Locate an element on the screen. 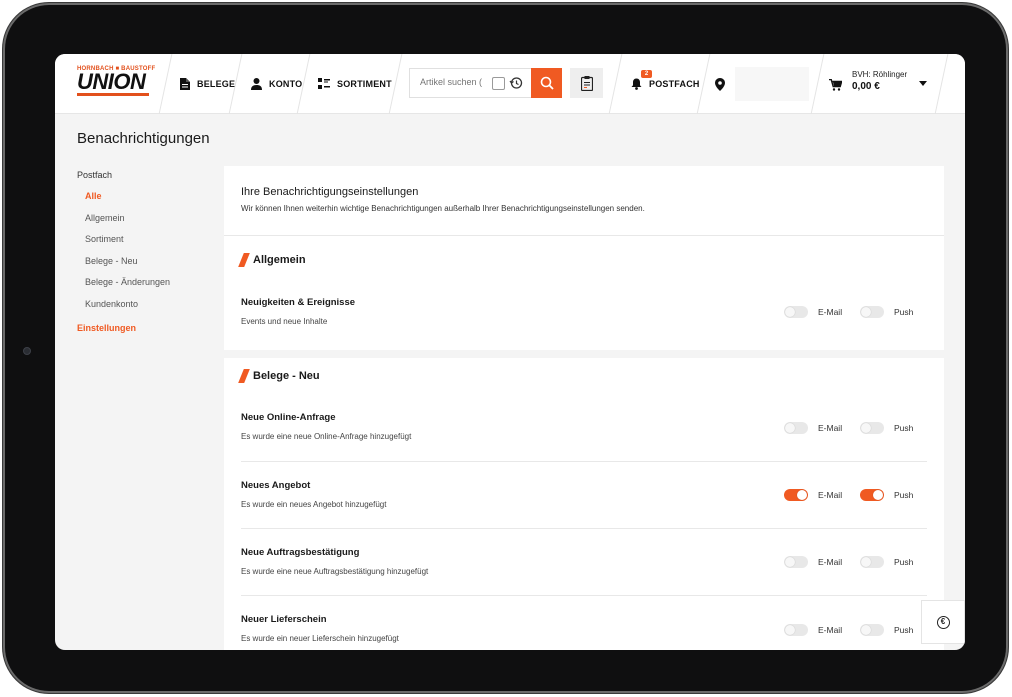 This screenshot has height=697, width=1012. push-toggle-auftragsbestaetigung is located at coordinates (872, 562).